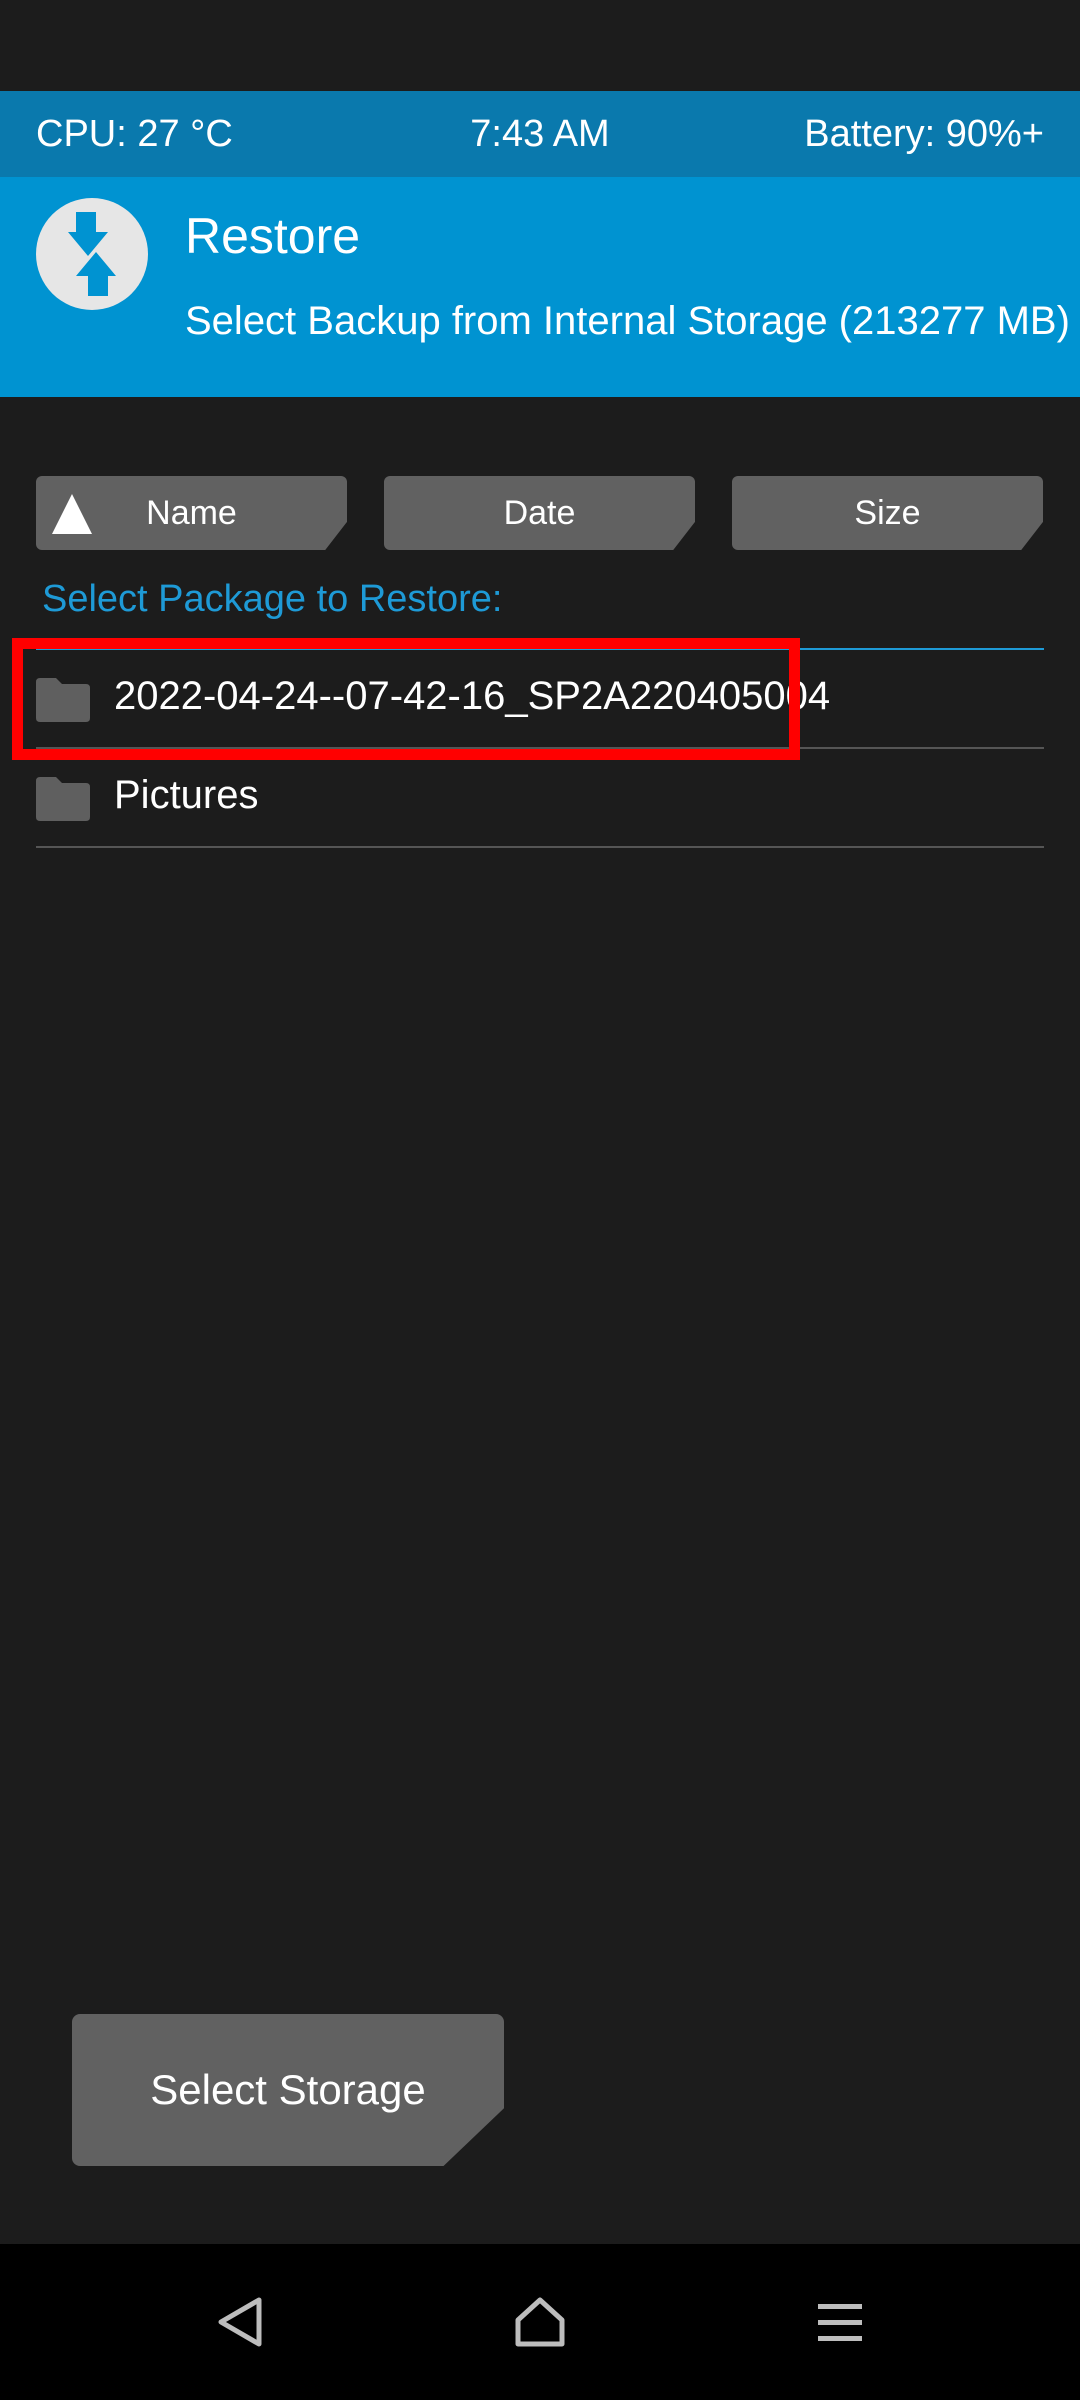 Image resolution: width=1080 pixels, height=2400 pixels. Describe the element at coordinates (924, 134) in the screenshot. I see `battery-status: Battery: 90%+` at that location.